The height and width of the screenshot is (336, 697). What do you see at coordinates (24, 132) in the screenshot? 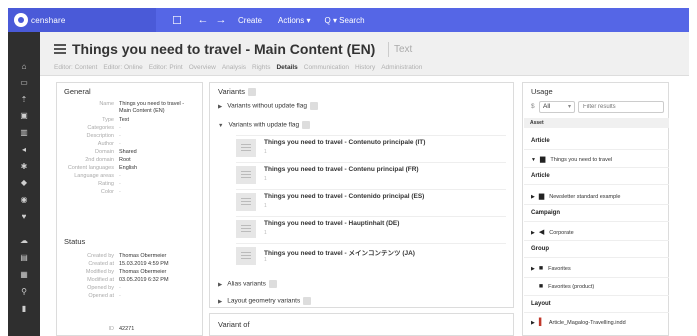
I see `book-icon: ▥` at bounding box center [24, 132].